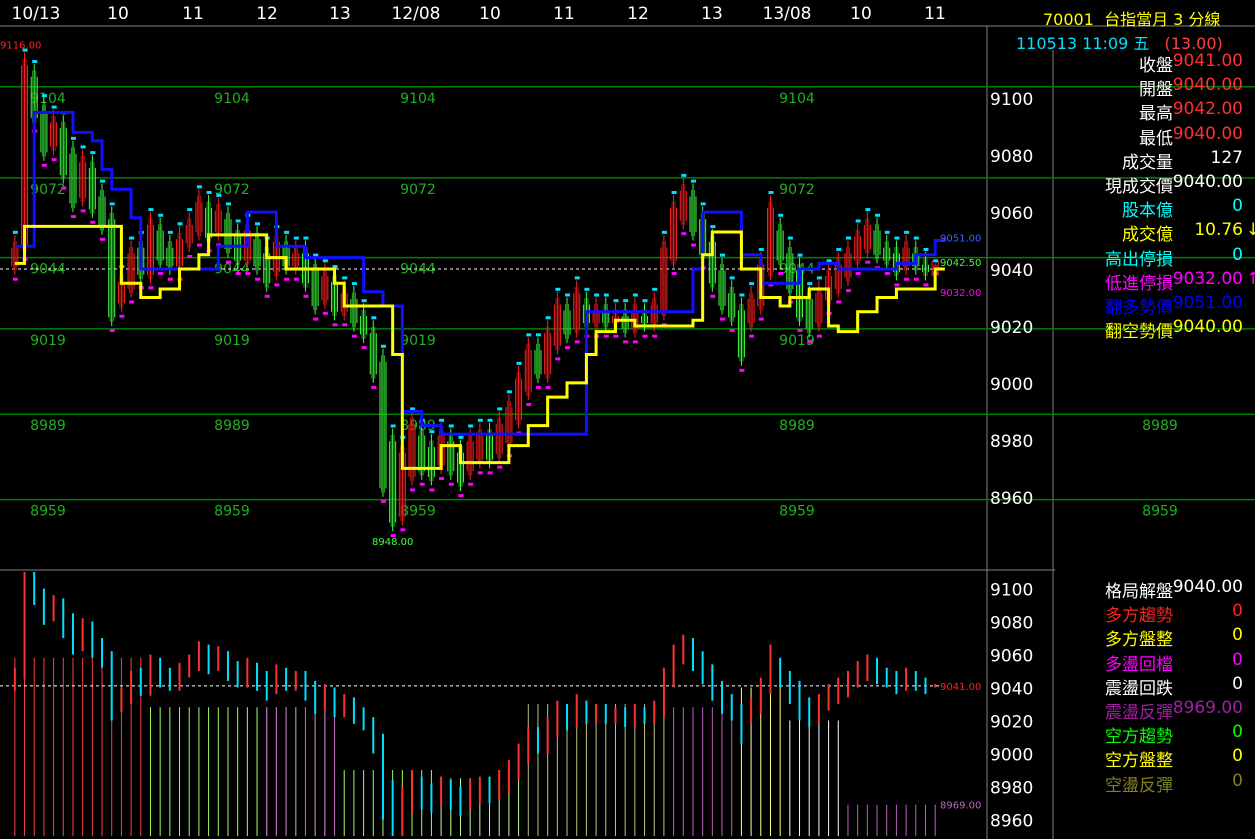 This screenshot has height=839, width=1255. I want to click on stats-row: 成交億 10.76 ↓, so click(1155, 232).